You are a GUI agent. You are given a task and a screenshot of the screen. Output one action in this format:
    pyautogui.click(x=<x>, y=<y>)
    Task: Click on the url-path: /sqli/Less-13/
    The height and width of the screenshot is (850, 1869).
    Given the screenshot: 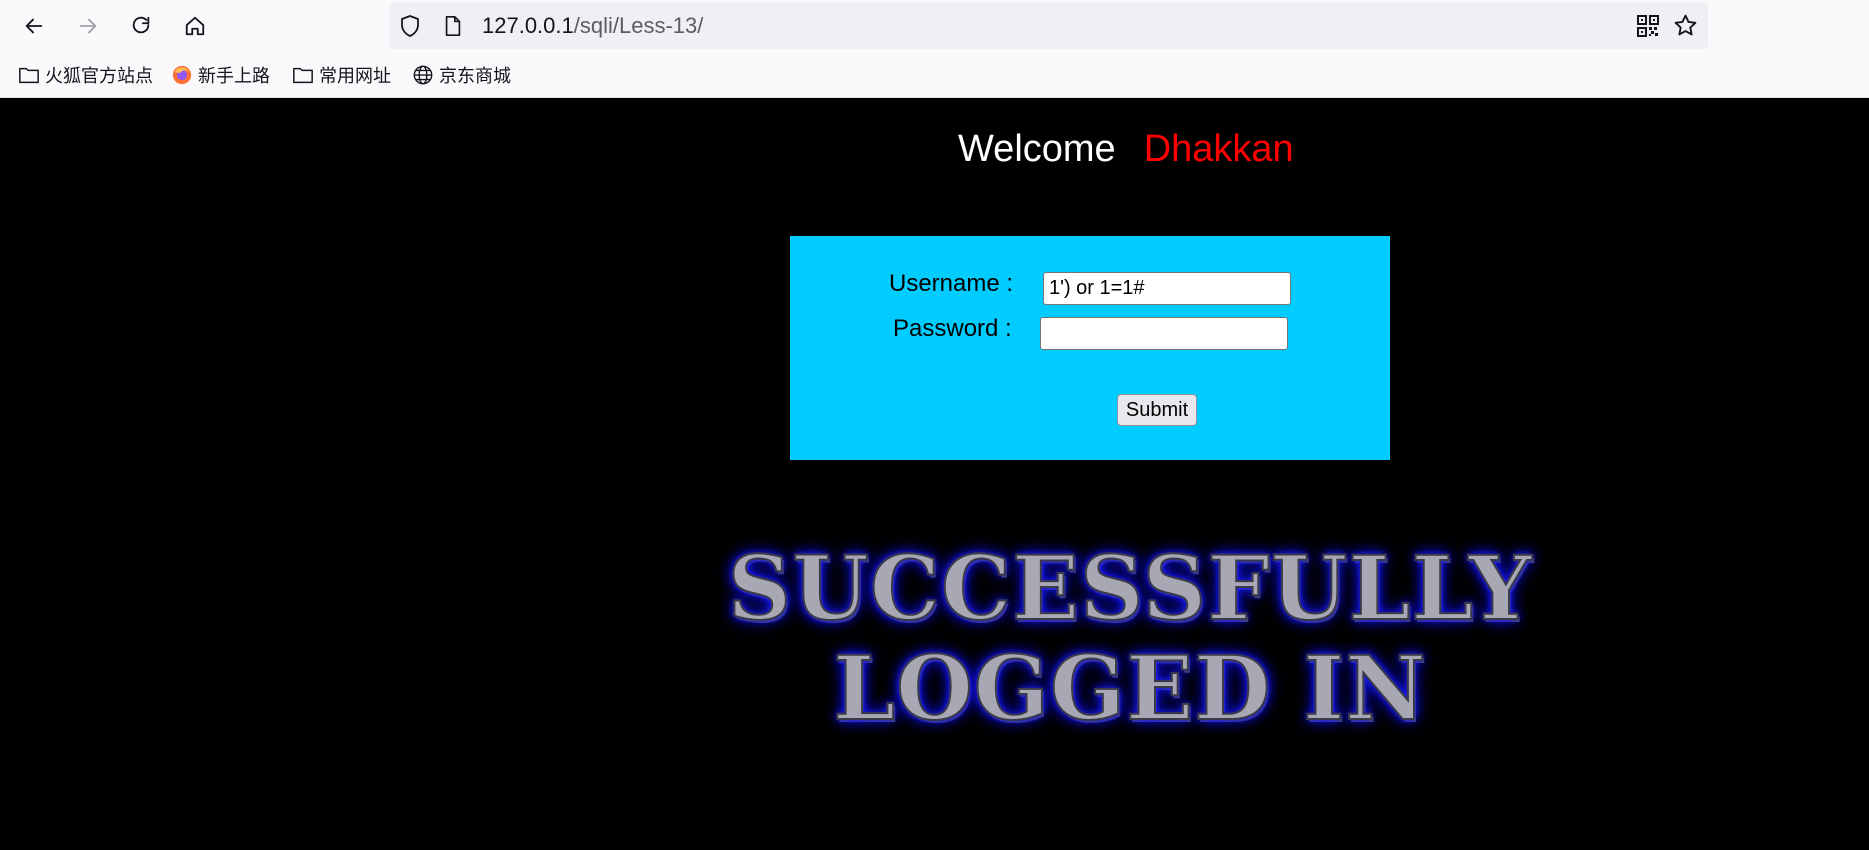 What is the action you would take?
    pyautogui.click(x=638, y=25)
    